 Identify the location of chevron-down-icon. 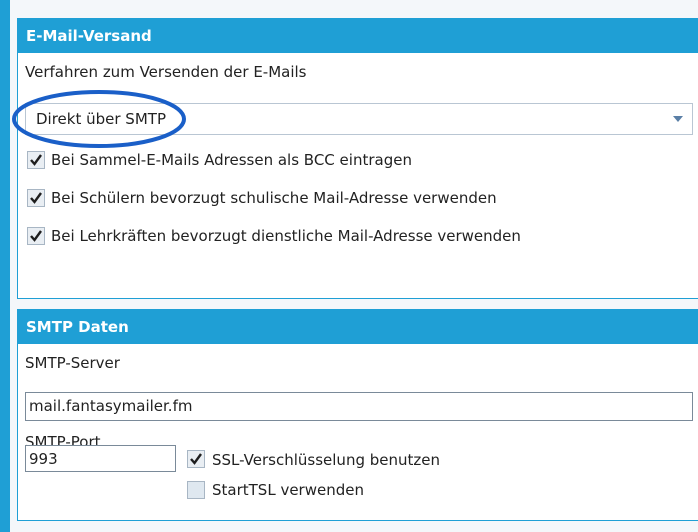
(678, 119).